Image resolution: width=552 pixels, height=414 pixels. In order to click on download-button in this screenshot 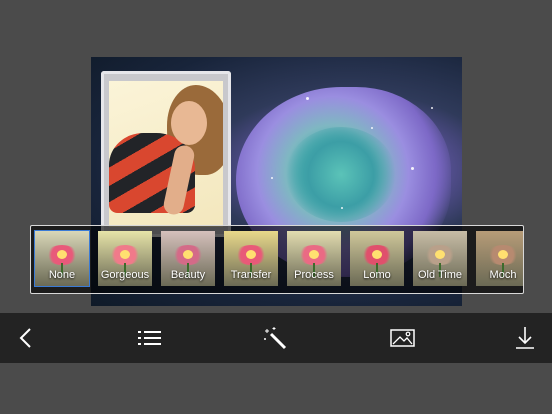, I will do `click(526, 338)`.